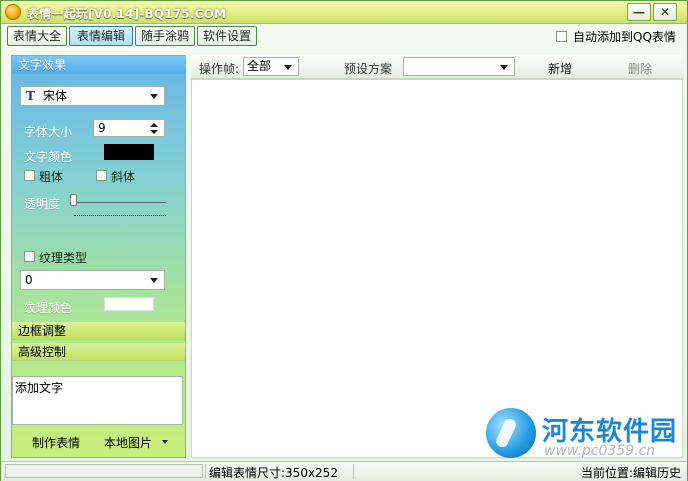 The image size is (688, 481). What do you see at coordinates (97, 400) in the screenshot?
I see `text-input: 添加文字` at bounding box center [97, 400].